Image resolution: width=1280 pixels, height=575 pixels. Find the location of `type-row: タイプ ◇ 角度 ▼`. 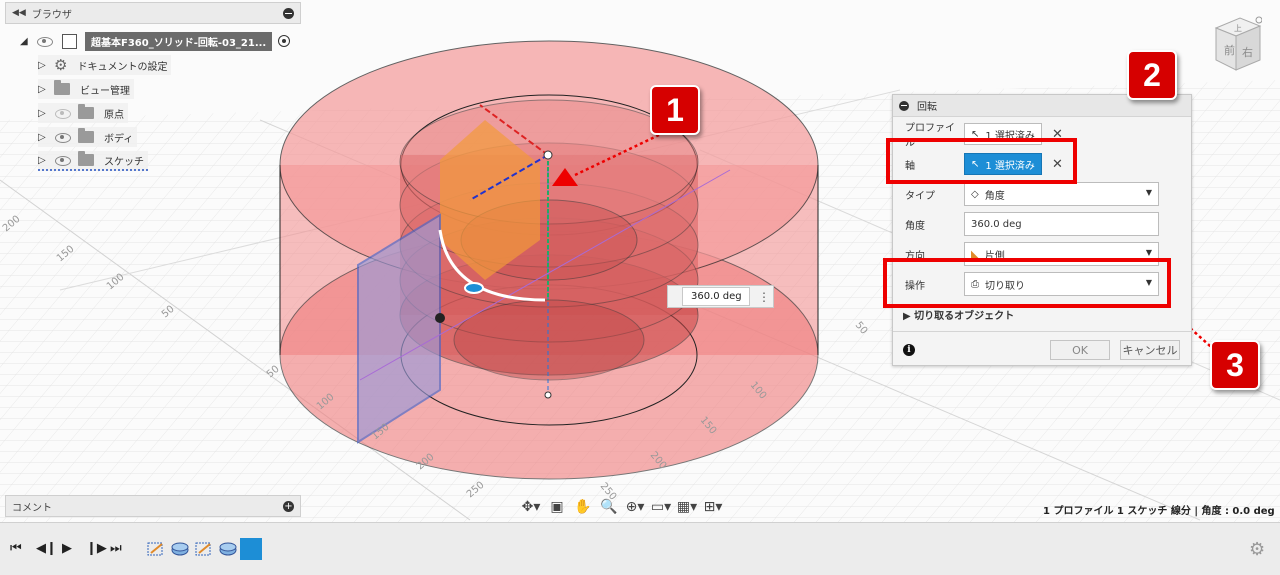

type-row: タイプ ◇ 角度 ▼ is located at coordinates (1043, 194).